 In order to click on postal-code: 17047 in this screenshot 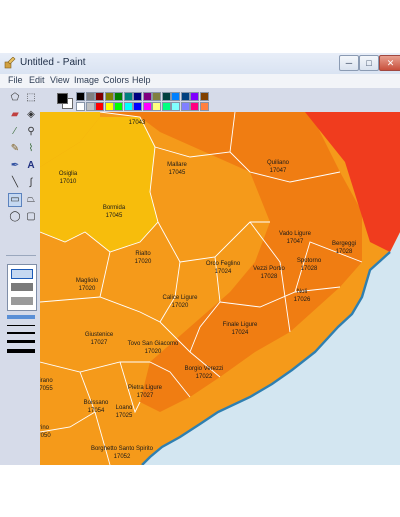, I will do `click(278, 171)`.